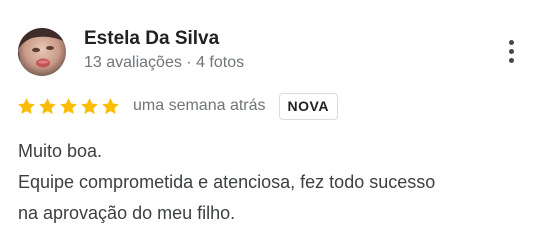 The image size is (556, 246). I want to click on review-text-line: na aprovação do meu filho., so click(127, 213).